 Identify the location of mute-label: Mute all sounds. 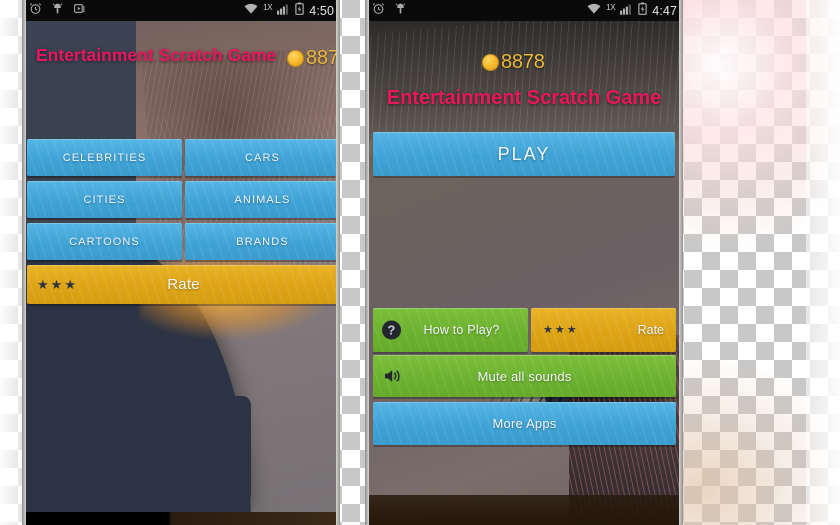
(524, 376).